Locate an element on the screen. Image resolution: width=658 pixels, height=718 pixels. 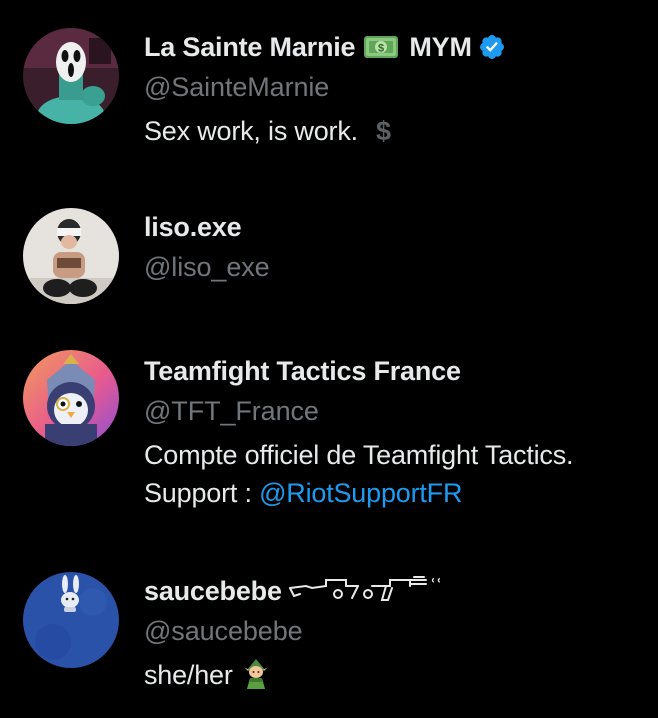
user-info: liso.exe @liso_exe is located at coordinates (401, 247).